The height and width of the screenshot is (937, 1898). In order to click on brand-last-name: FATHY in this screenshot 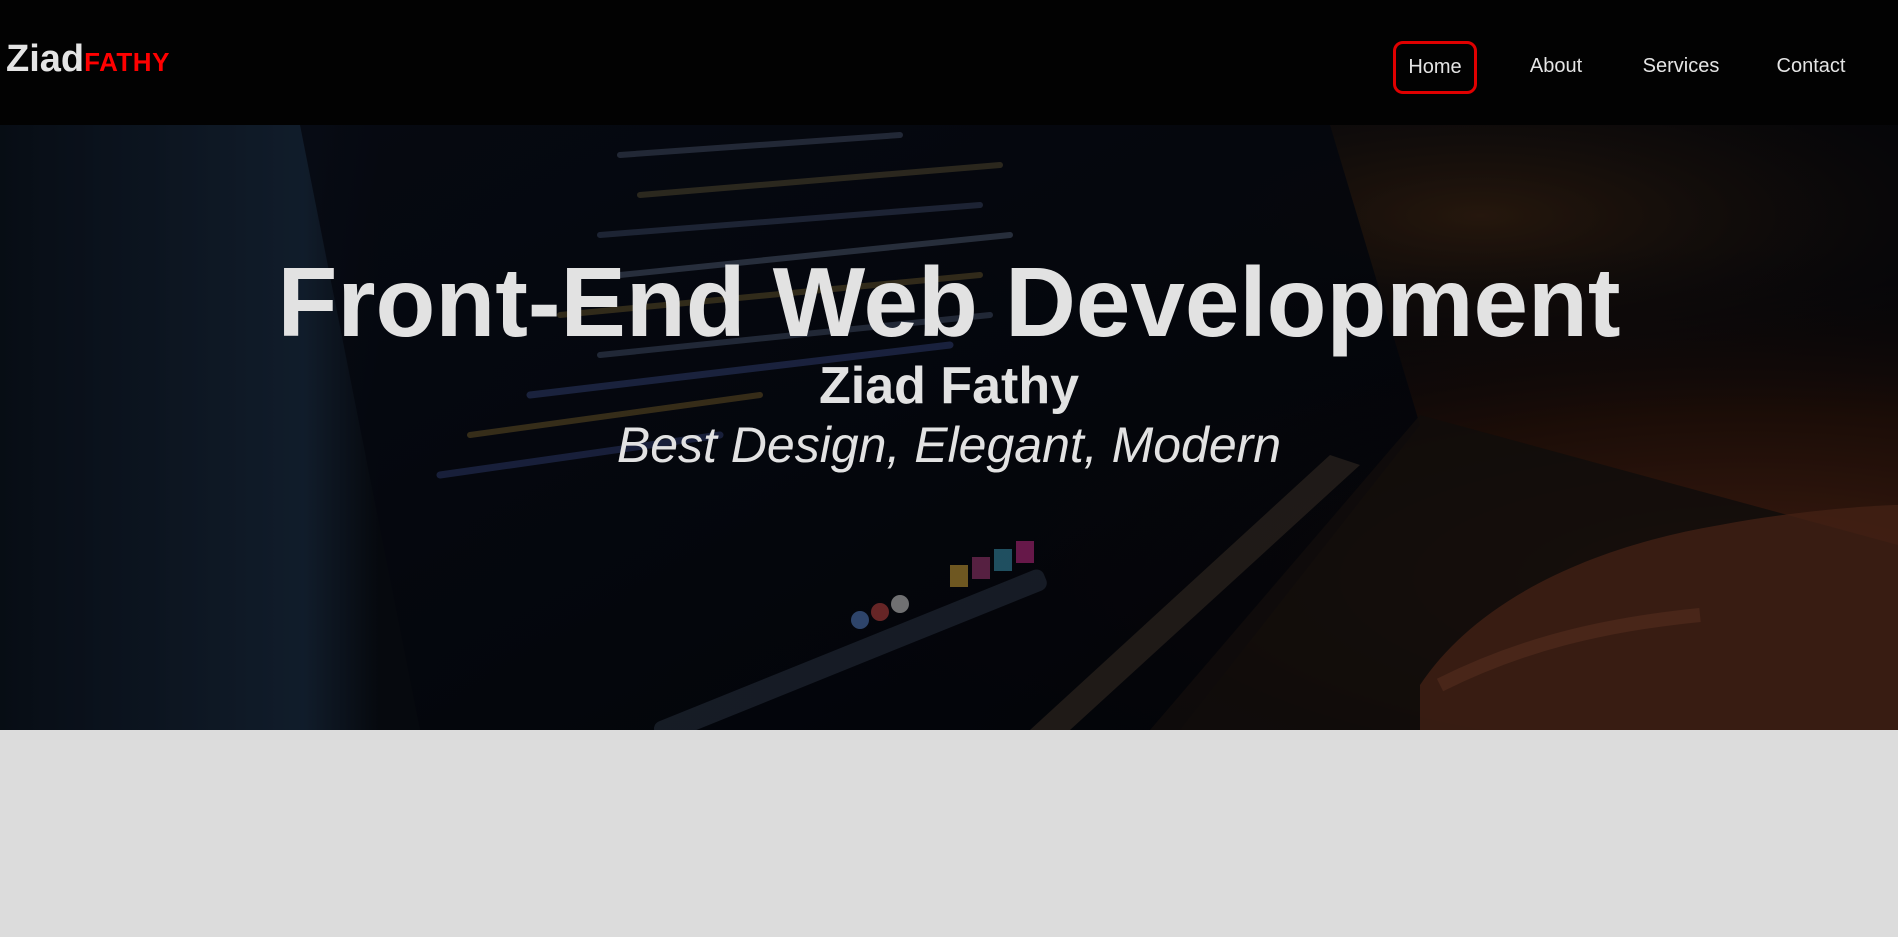, I will do `click(127, 62)`.